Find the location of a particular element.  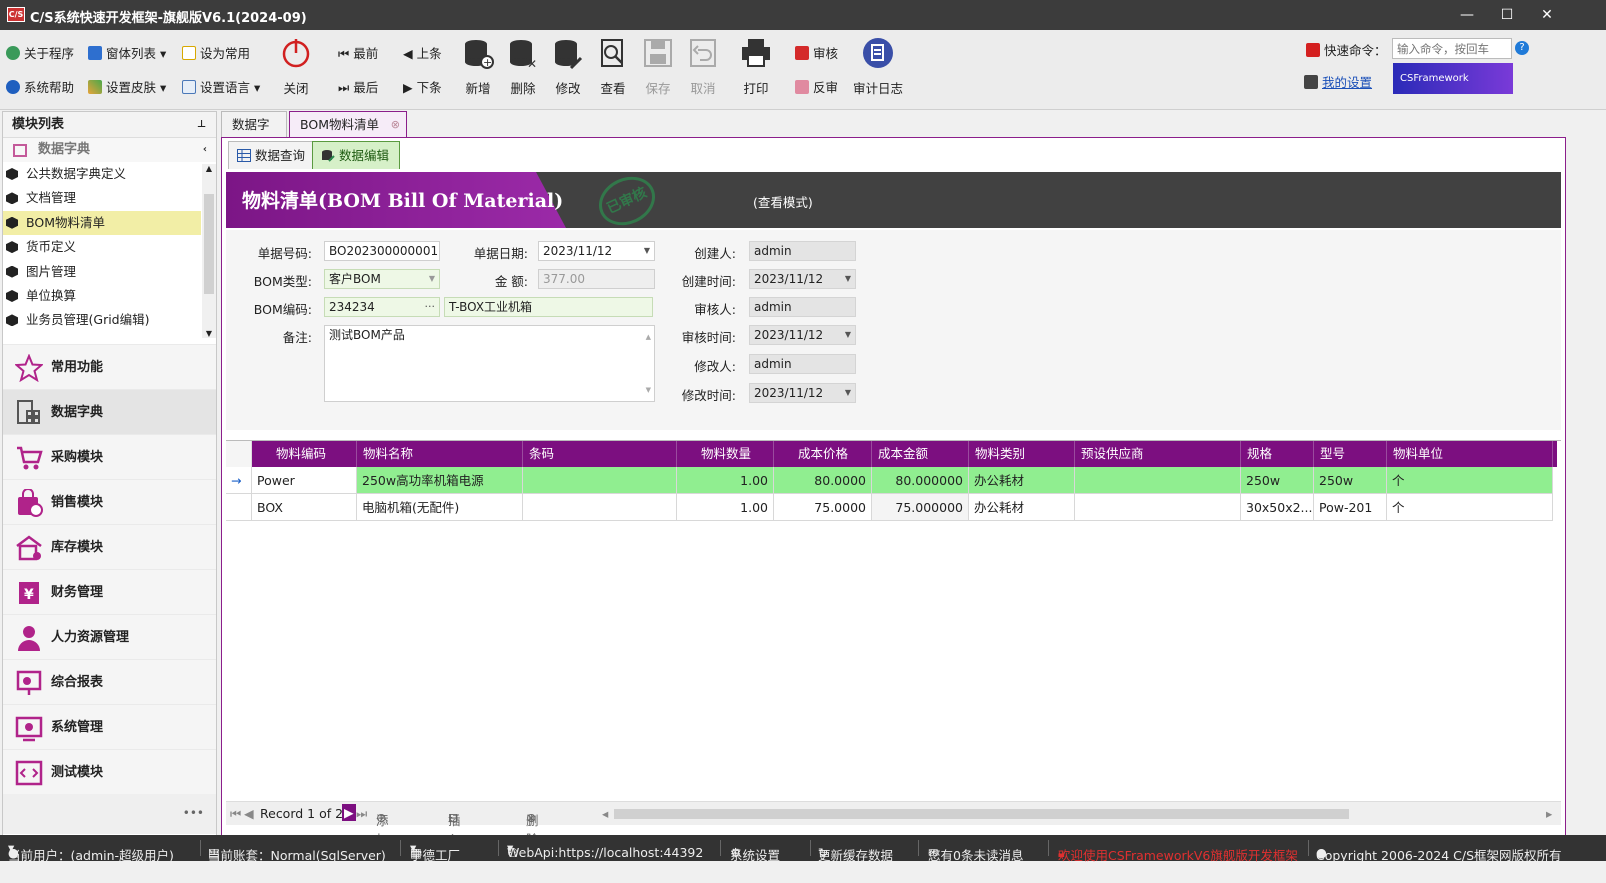

doc-date-field: 2023/11/12 ▼ is located at coordinates (596, 251).